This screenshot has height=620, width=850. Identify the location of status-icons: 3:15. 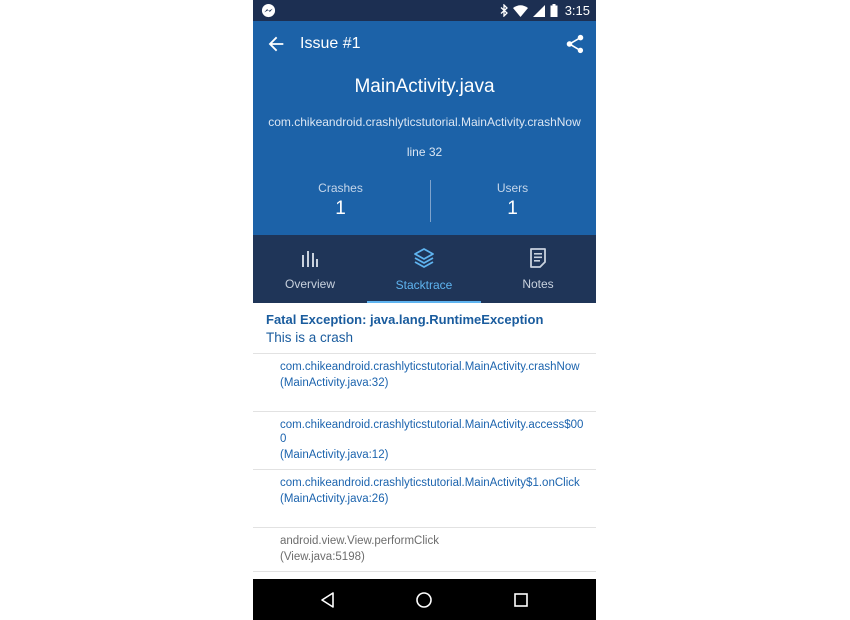
(545, 10).